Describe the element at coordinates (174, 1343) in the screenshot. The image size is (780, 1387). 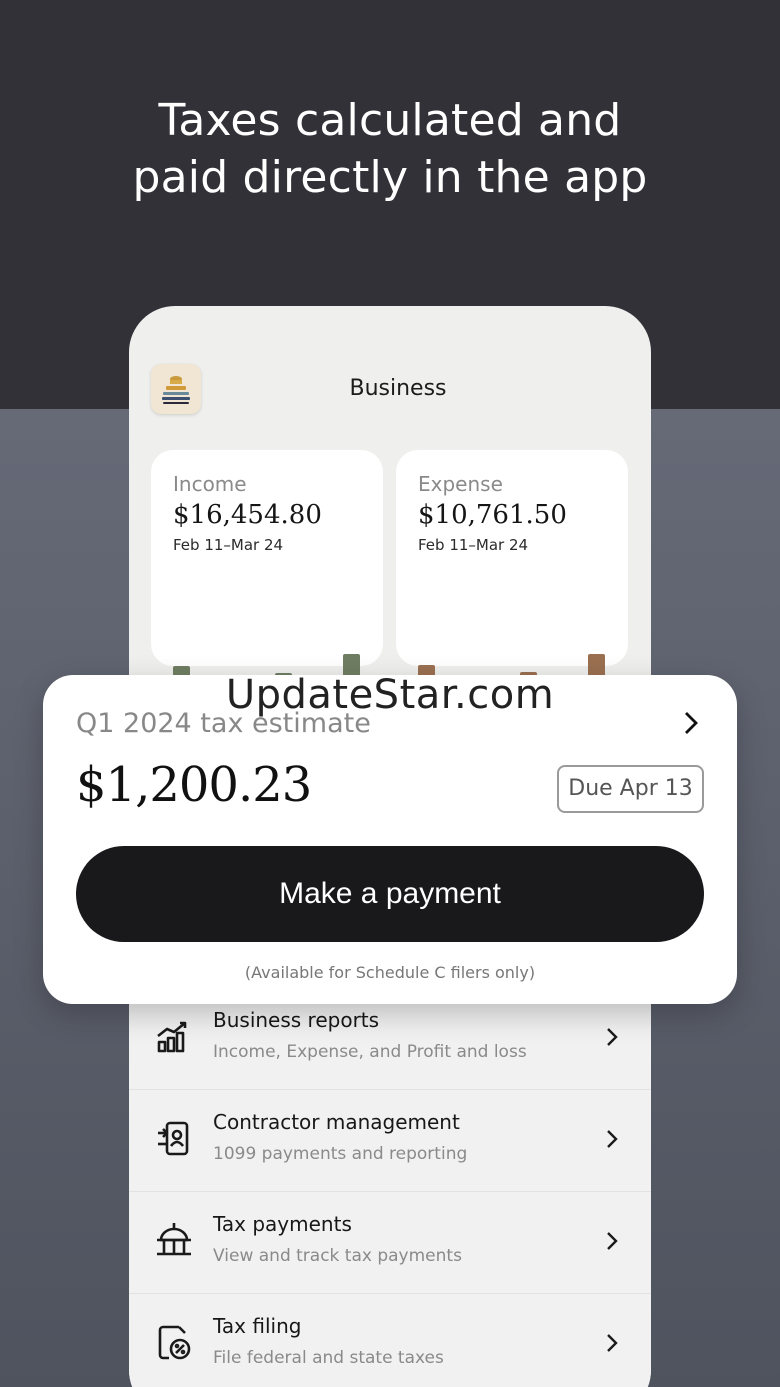
I see `tax-document-icon` at that location.